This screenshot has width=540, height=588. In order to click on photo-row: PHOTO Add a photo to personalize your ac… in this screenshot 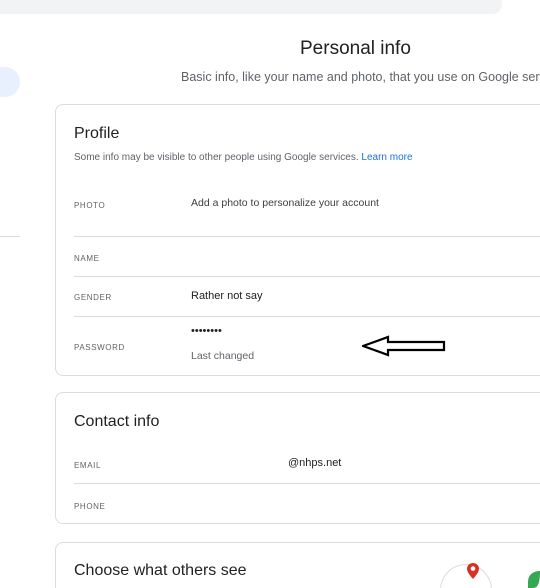, I will do `click(307, 207)`.